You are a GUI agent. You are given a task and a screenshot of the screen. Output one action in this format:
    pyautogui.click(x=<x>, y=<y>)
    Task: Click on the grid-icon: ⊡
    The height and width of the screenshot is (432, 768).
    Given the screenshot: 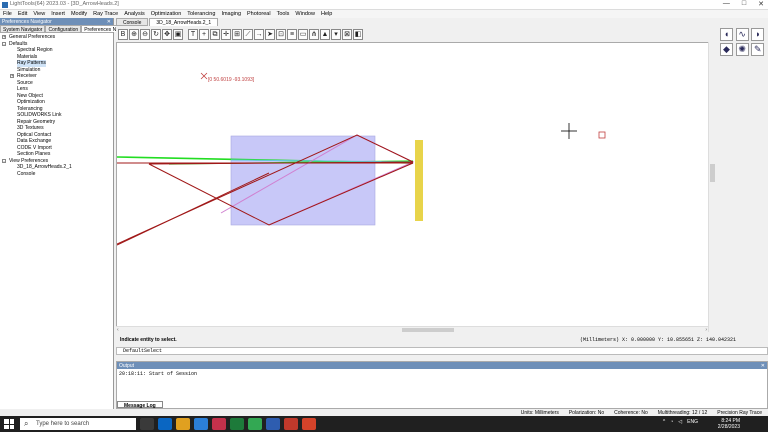 What is the action you would take?
    pyautogui.click(x=281, y=34)
    